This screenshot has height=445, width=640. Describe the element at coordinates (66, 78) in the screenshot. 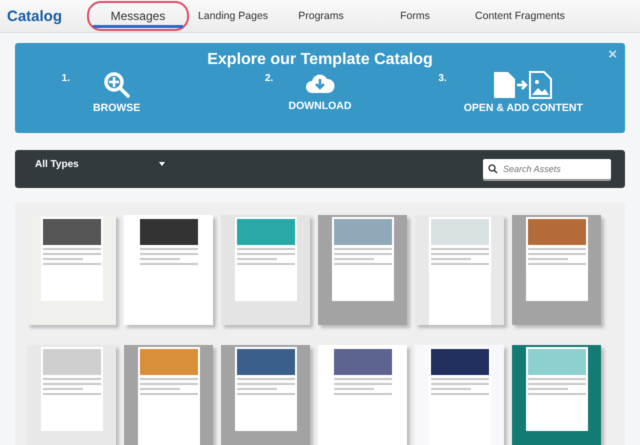

I see `step-number: 1.` at that location.